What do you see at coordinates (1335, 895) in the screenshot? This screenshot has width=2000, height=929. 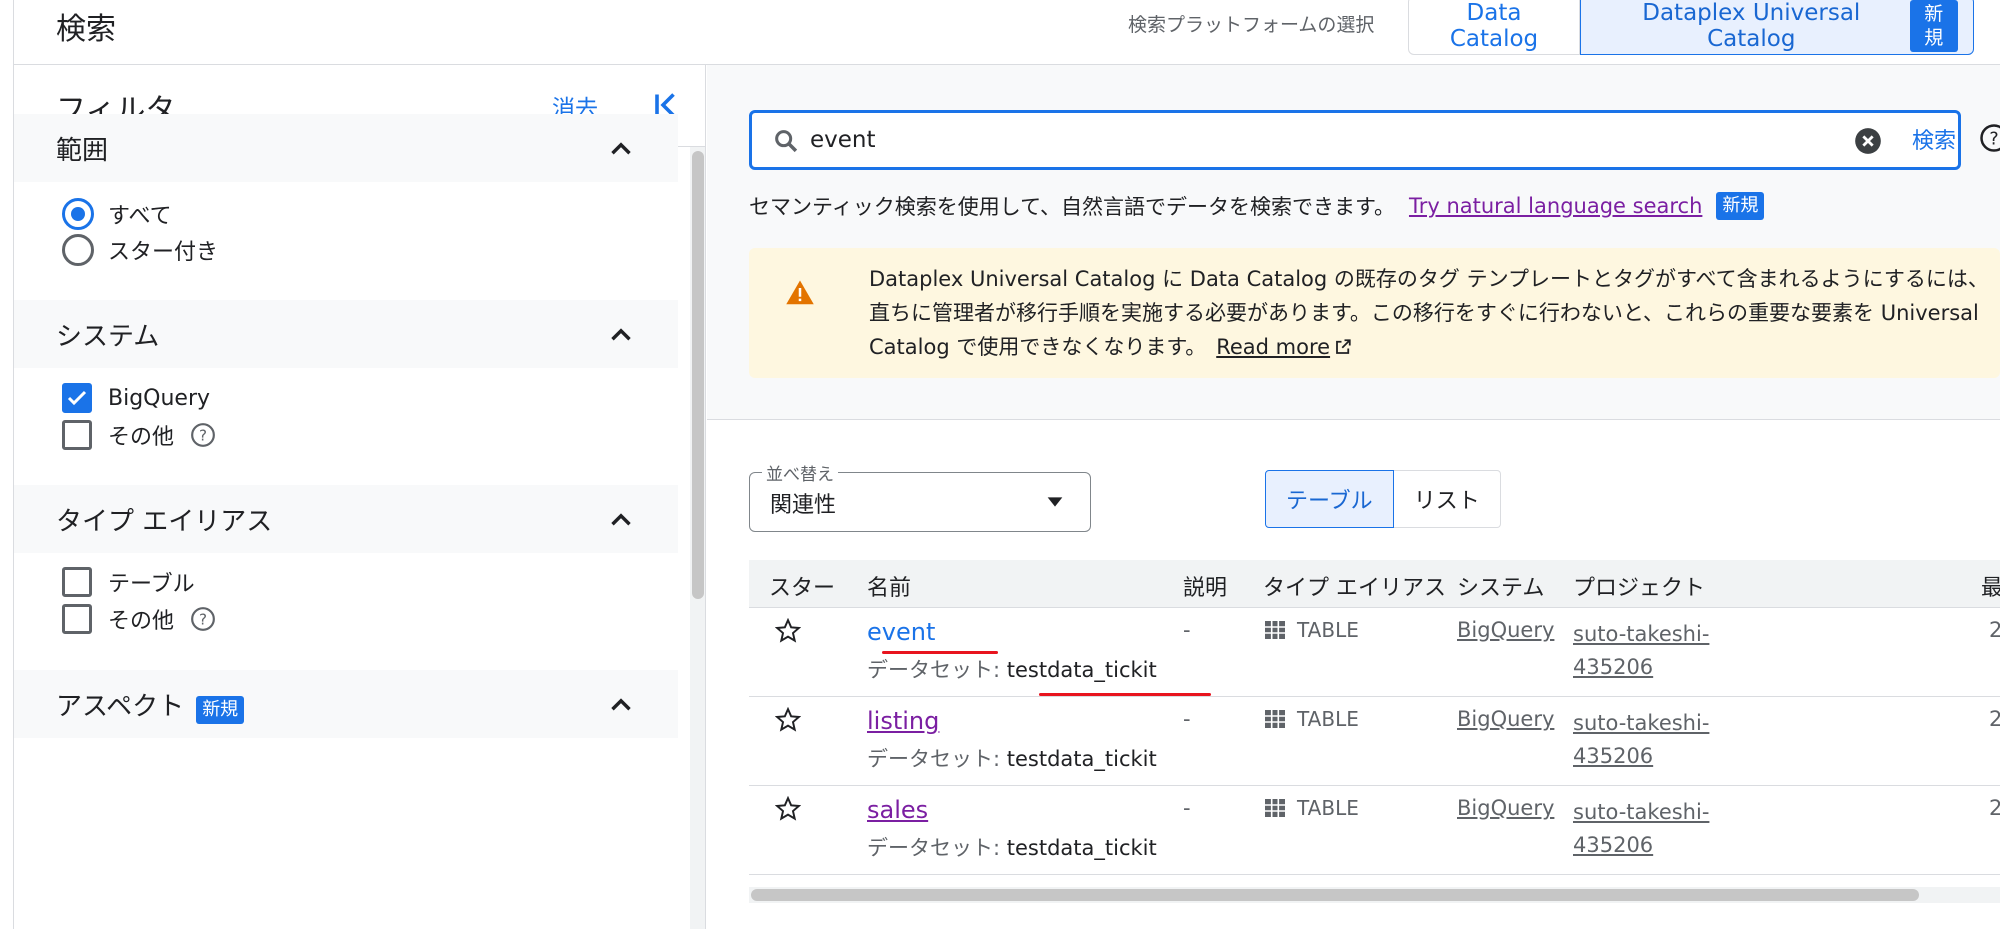 I see `table-scrollbar-thumb` at bounding box center [1335, 895].